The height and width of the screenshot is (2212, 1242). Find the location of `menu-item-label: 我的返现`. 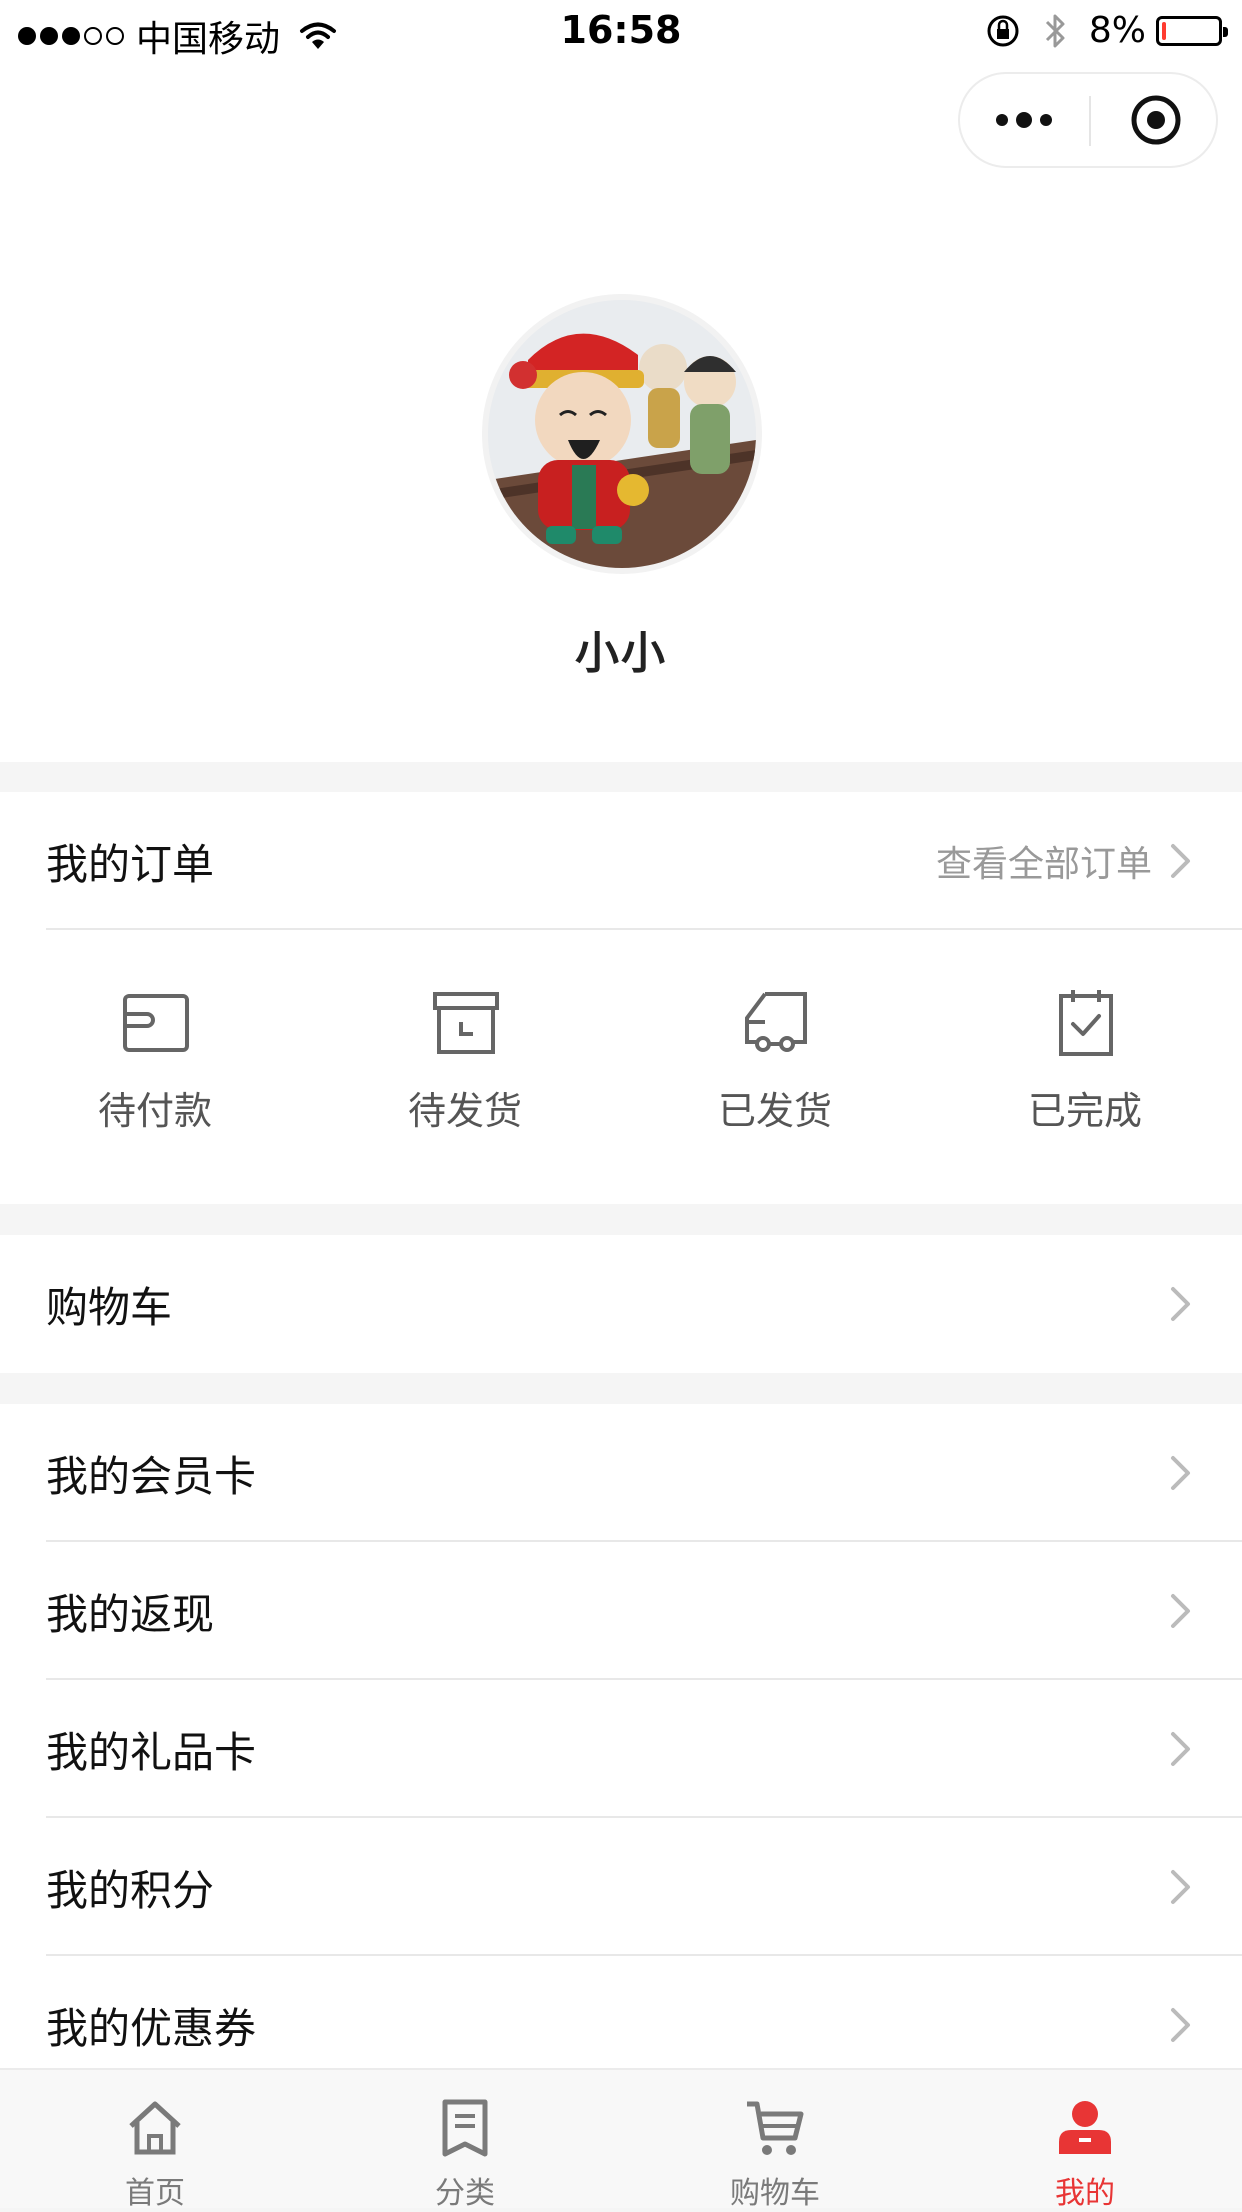

menu-item-label: 我的返现 is located at coordinates (130, 1614).